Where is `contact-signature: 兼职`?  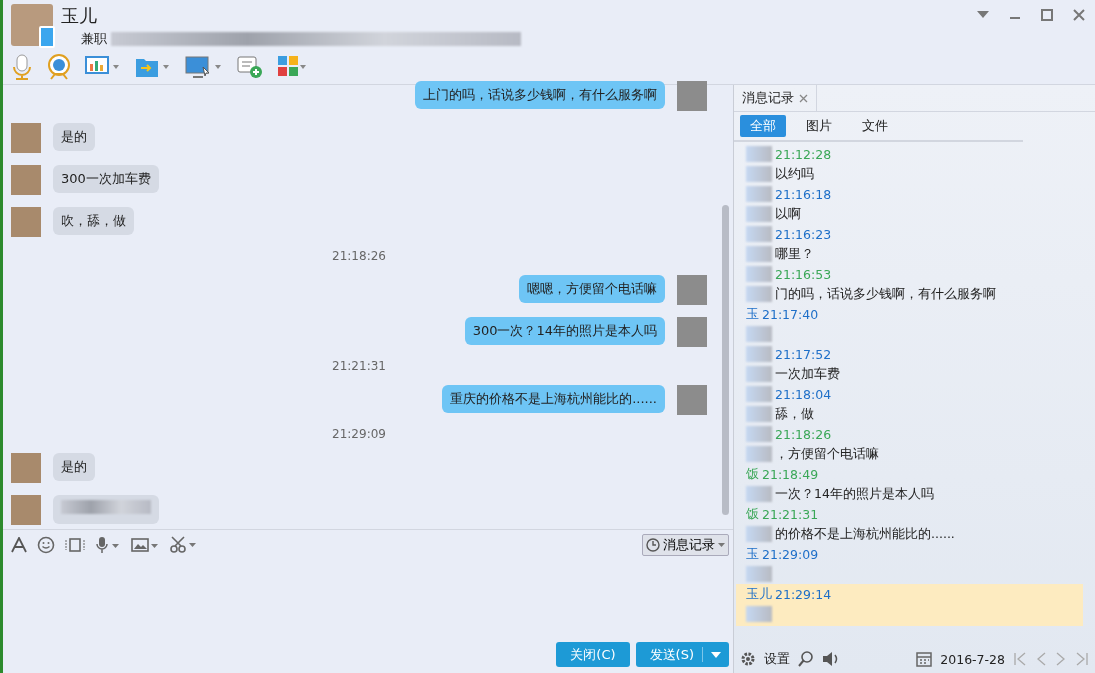
contact-signature: 兼职 is located at coordinates (94, 39).